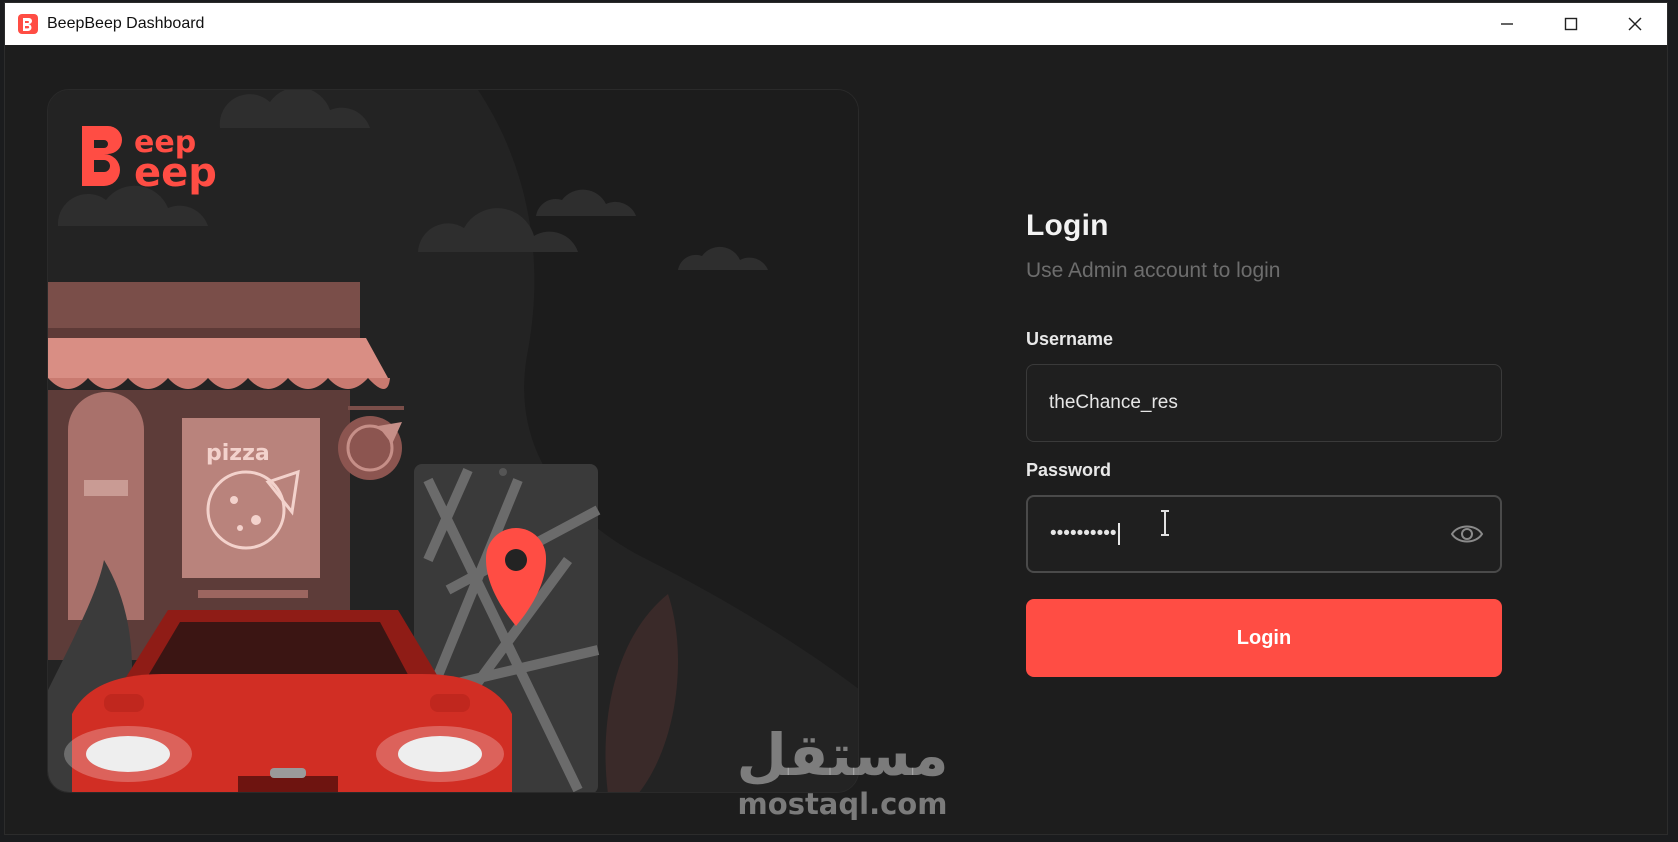  I want to click on login-title: Login, so click(1067, 225).